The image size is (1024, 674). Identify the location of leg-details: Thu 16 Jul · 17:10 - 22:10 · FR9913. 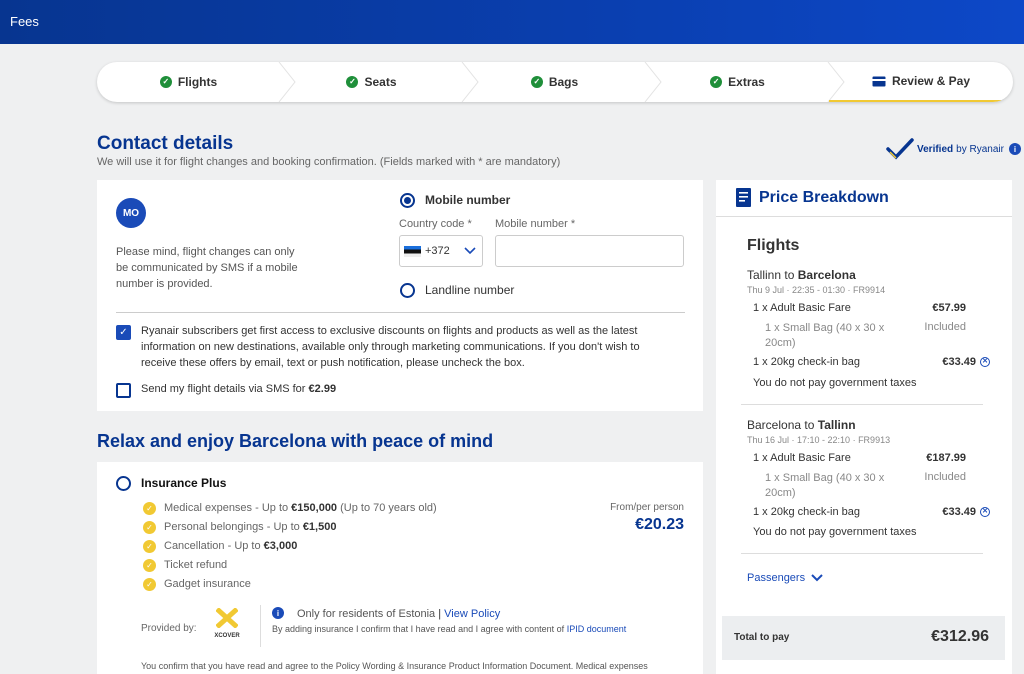
(819, 440).